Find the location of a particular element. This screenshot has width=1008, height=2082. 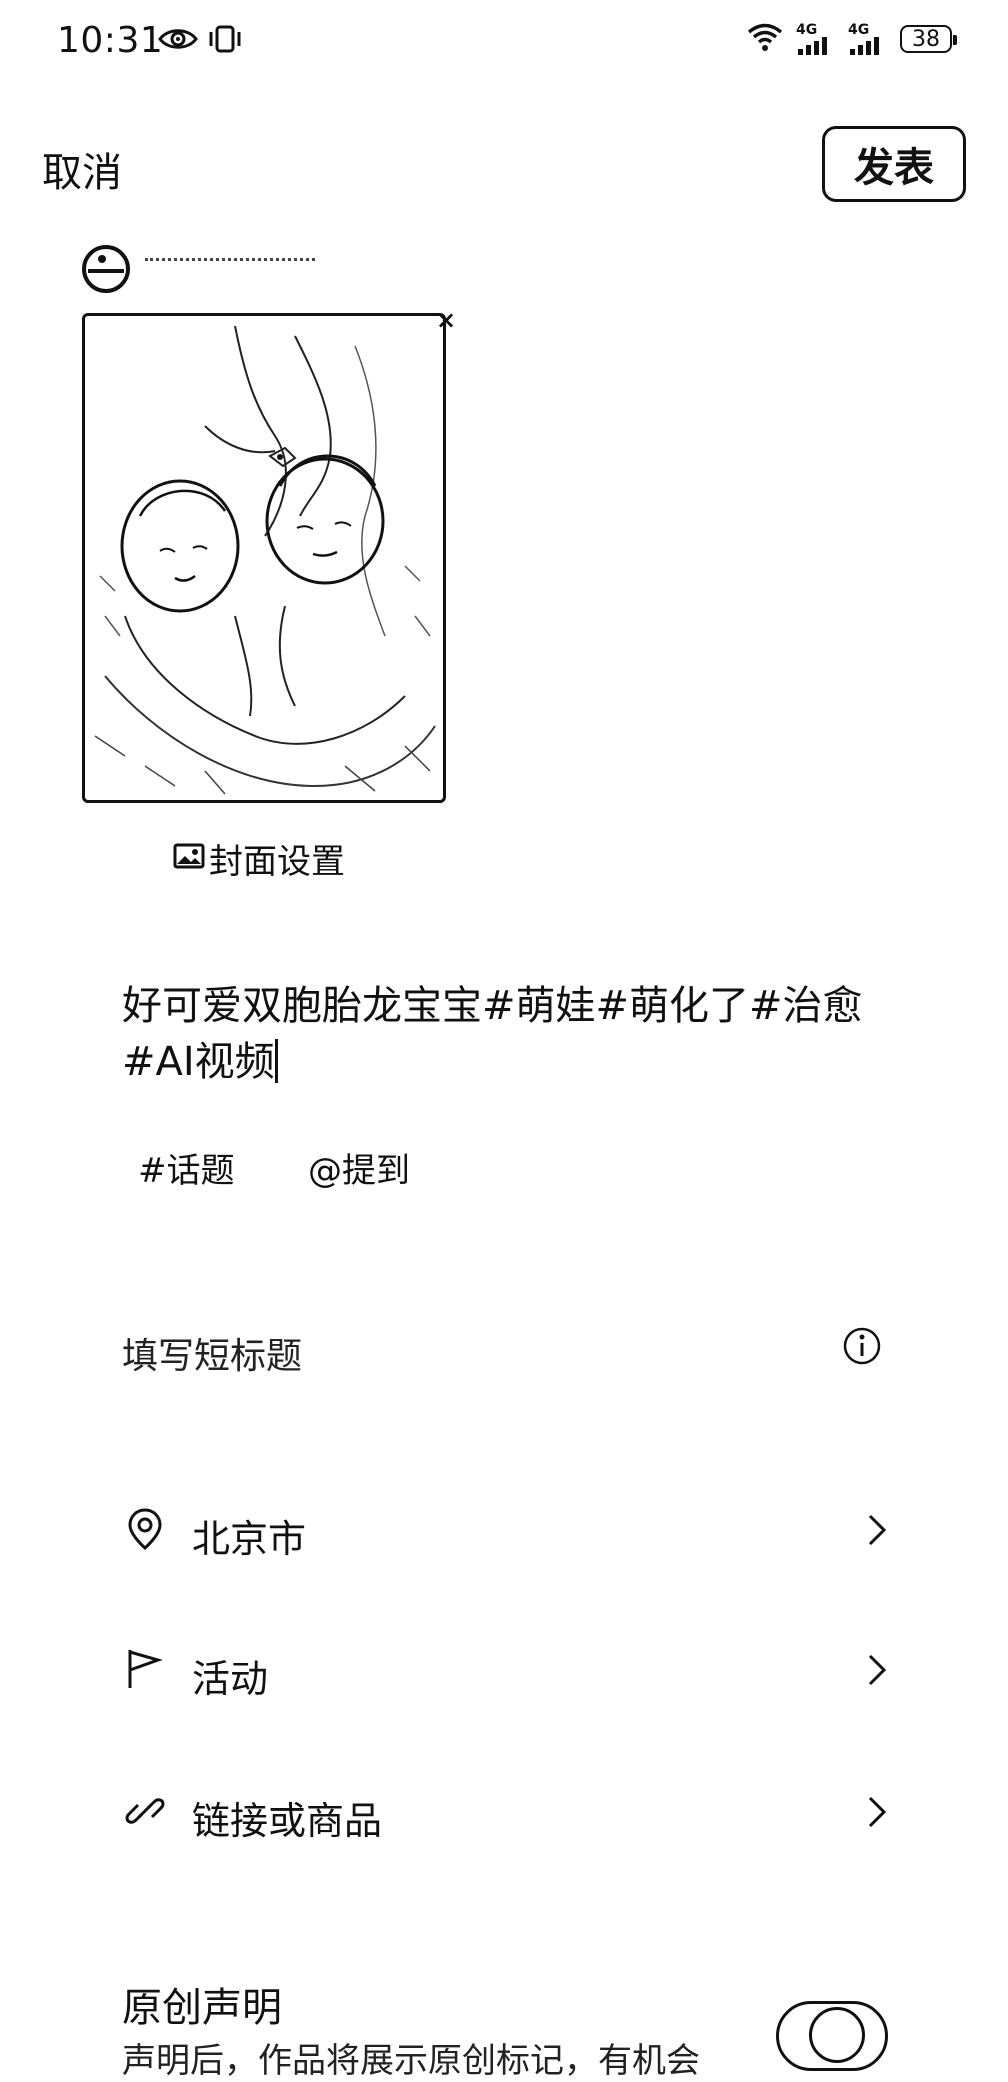

description-text: 好可爱双胞胎龙宝宝#萌娃#萌化了#治愈#AI视频 is located at coordinates (492, 1034).